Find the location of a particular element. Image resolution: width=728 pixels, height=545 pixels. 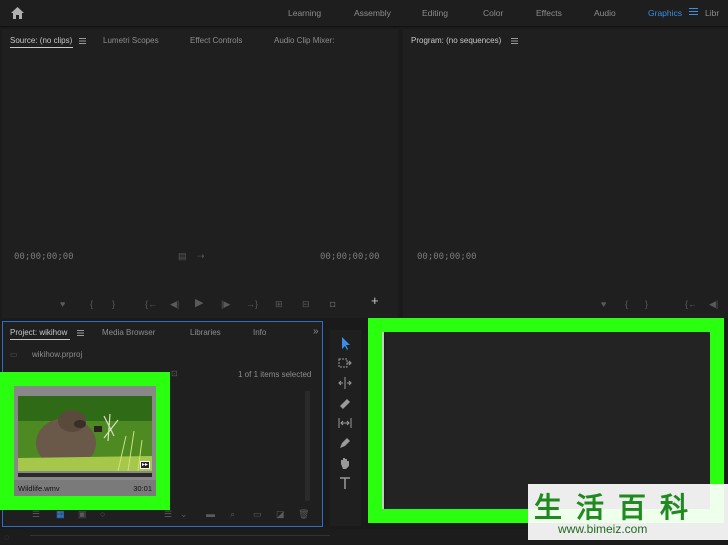

program-go-to-in-icon: {← is located at coordinates (691, 304).